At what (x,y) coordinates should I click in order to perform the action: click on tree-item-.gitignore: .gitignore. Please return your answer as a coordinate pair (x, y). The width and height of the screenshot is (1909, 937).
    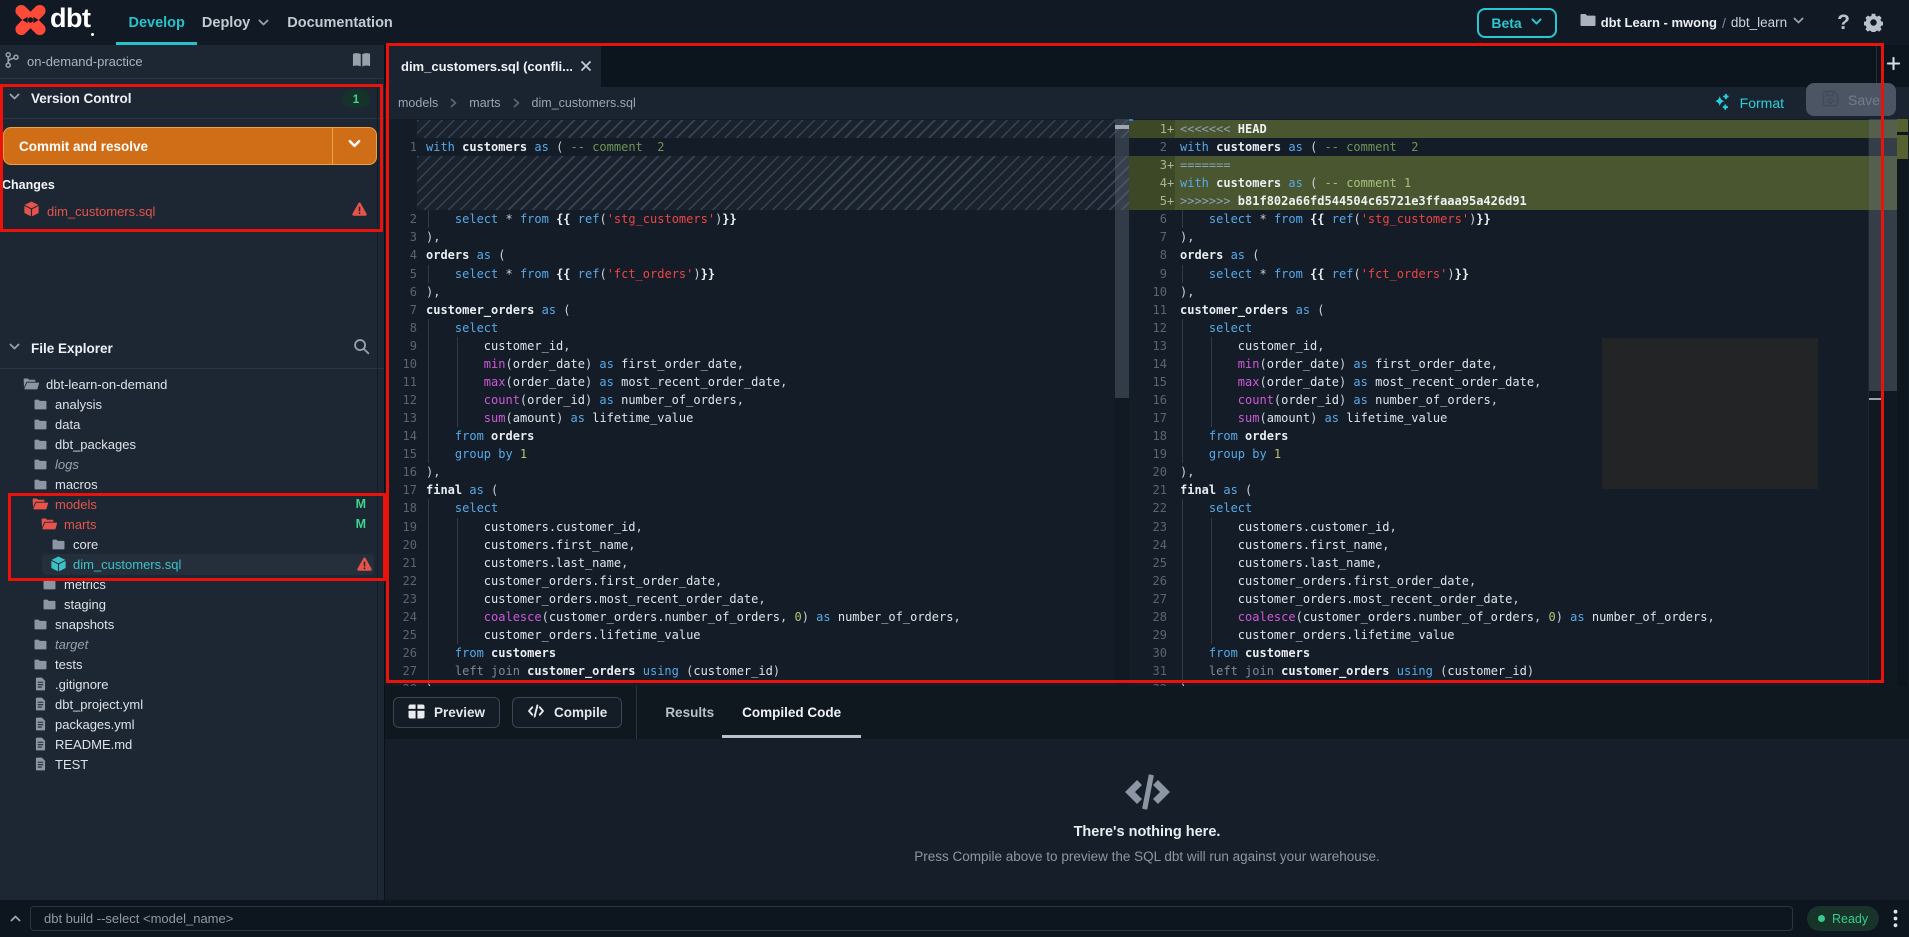
    Looking at the image, I should click on (192, 684).